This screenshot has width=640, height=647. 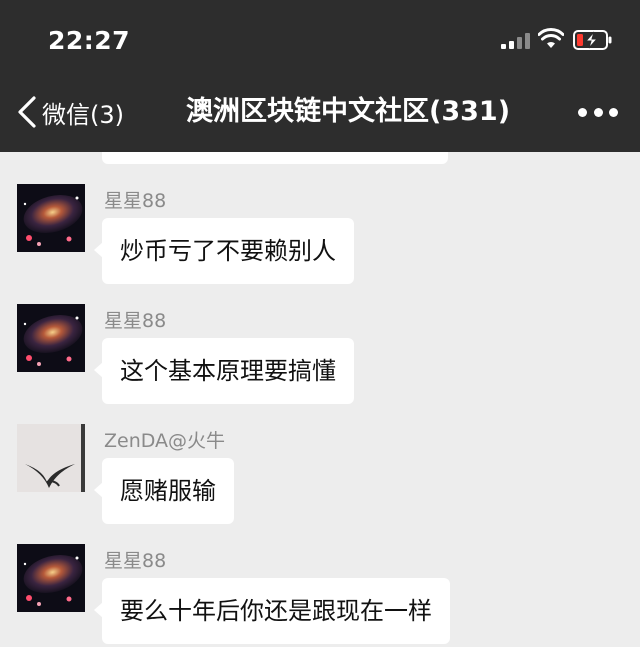 What do you see at coordinates (348, 111) in the screenshot?
I see `page-title: 澳洲区块链中文社区(331)` at bounding box center [348, 111].